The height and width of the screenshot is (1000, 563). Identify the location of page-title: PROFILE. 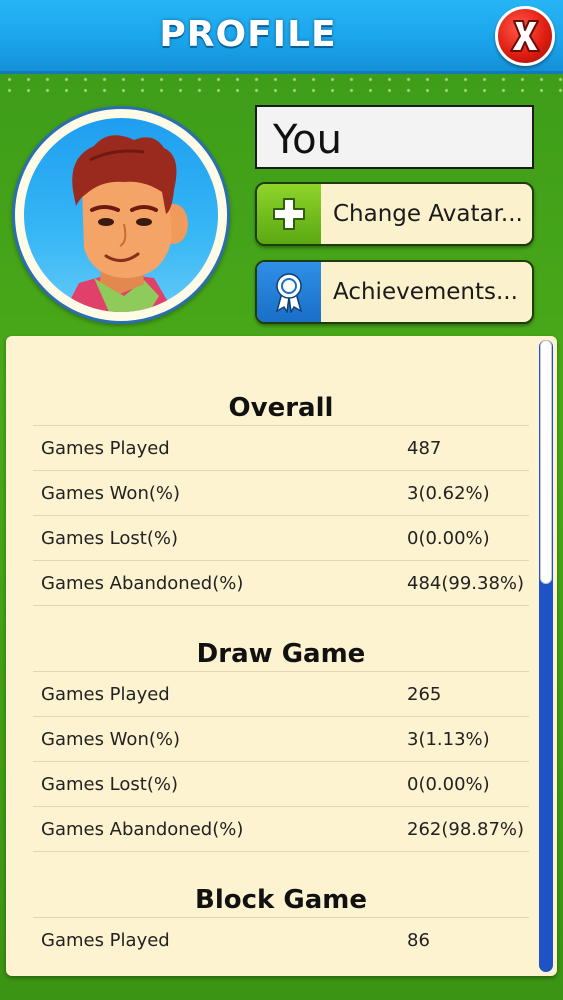
(248, 34).